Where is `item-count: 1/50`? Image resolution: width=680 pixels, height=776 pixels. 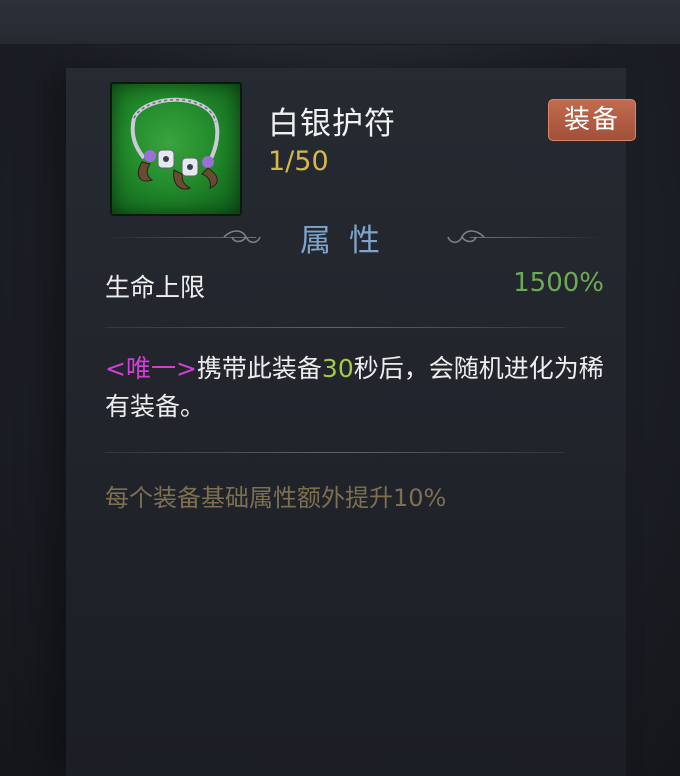 item-count: 1/50 is located at coordinates (298, 161).